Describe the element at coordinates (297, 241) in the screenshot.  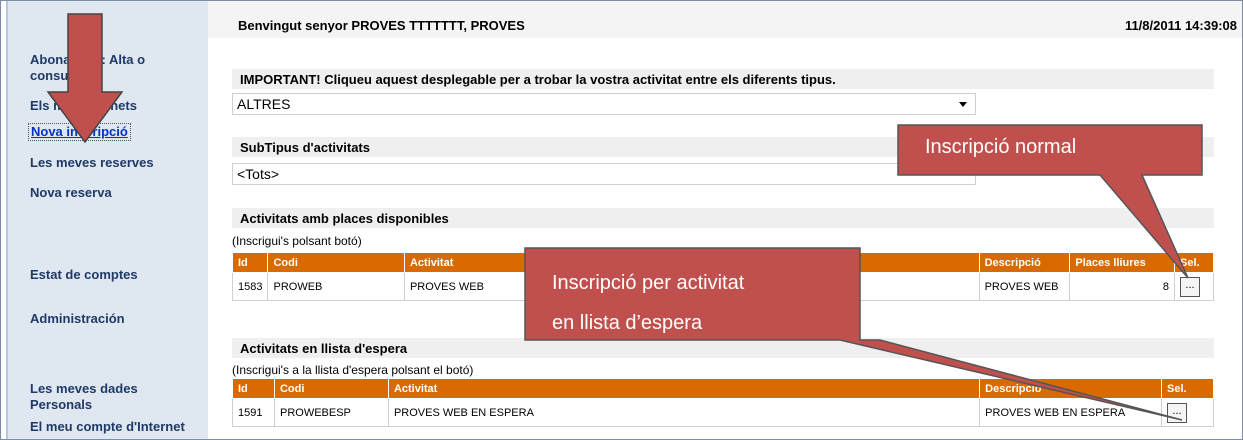
I see `available-hint: (Inscrigui's polsant botó)` at that location.